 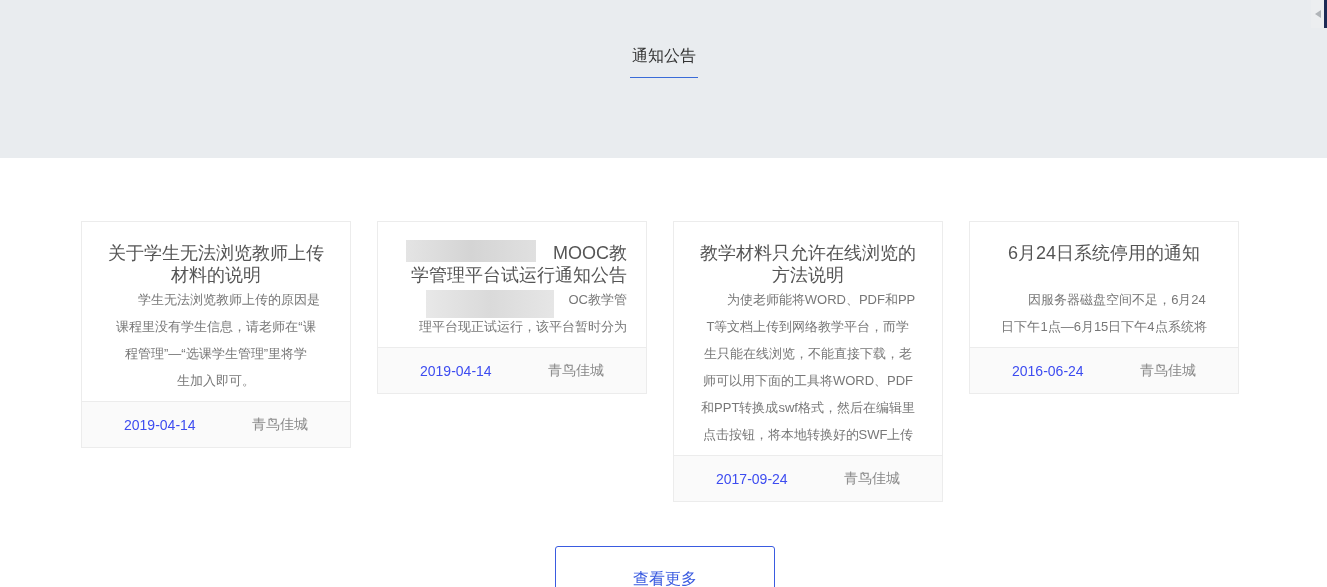 What do you see at coordinates (665, 566) in the screenshot?
I see `view-more-button: 查看更多` at bounding box center [665, 566].